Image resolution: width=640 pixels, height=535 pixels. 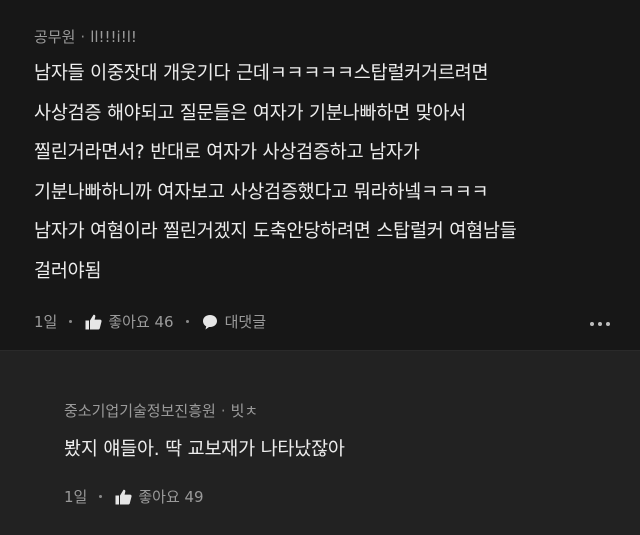 What do you see at coordinates (261, 73) in the screenshot?
I see `comment-line: 남자들 이중잣대 개웃기다 근데ㅋㅋㅋㅋㅋ스탑럴커거르려면` at bounding box center [261, 73].